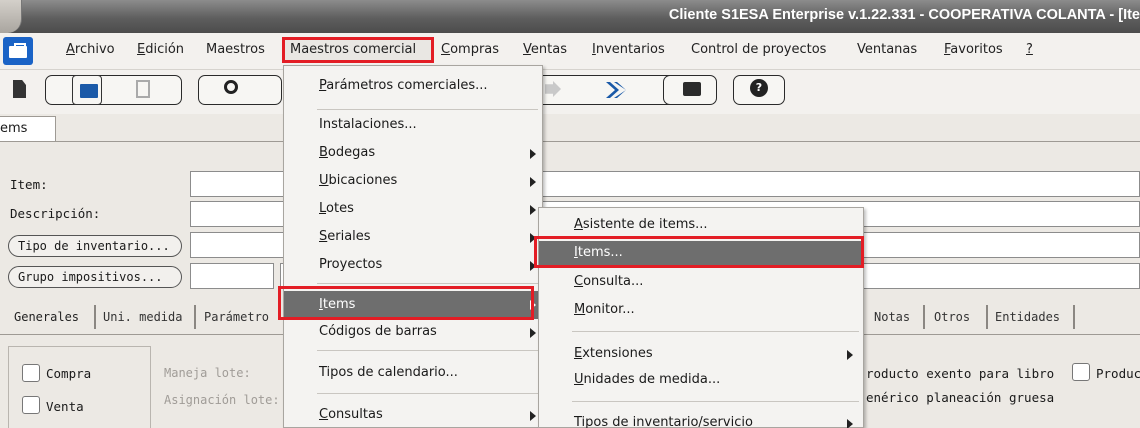 This screenshot has width=1140, height=428. What do you see at coordinates (31, 373) in the screenshot?
I see `compra-checkbox` at bounding box center [31, 373].